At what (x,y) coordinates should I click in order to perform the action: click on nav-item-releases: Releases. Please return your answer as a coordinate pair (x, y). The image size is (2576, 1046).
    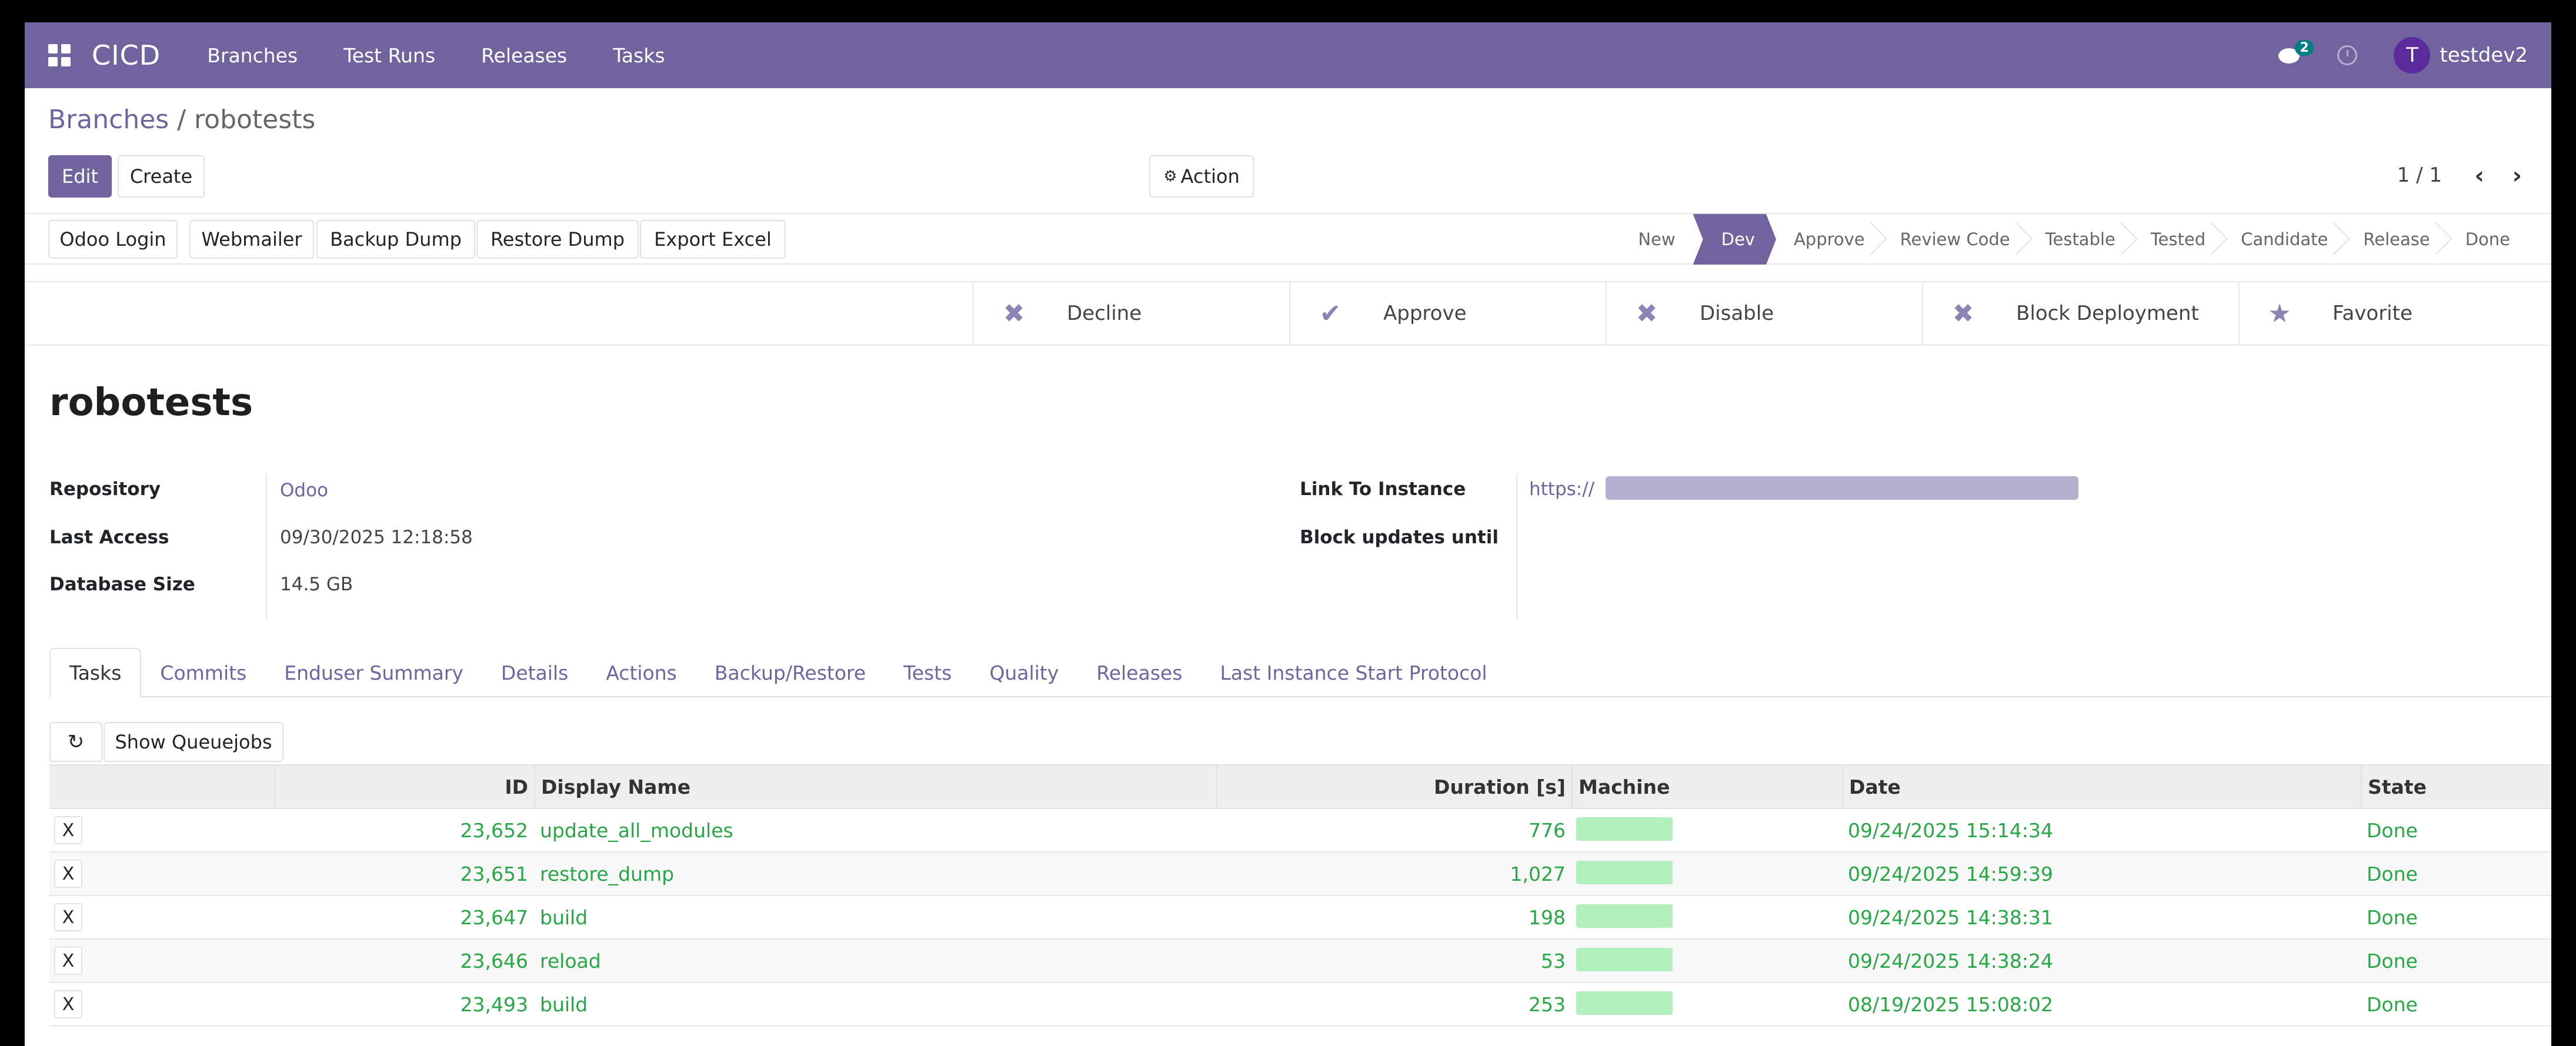
    Looking at the image, I should click on (524, 55).